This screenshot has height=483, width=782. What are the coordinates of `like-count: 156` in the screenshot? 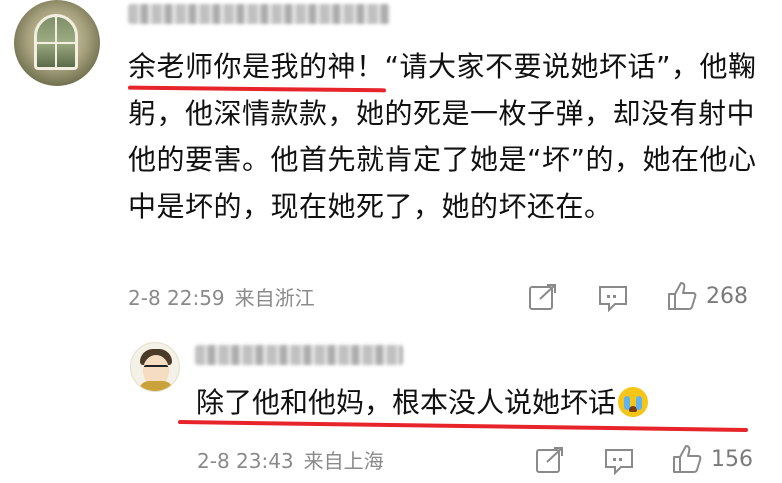 It's located at (732, 459).